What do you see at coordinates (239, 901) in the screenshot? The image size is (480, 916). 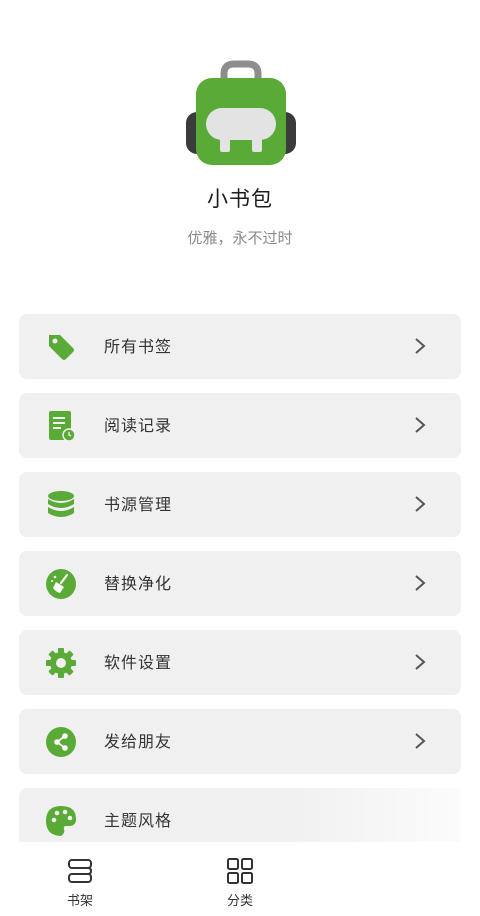 I see `tab-label: 分类` at bounding box center [239, 901].